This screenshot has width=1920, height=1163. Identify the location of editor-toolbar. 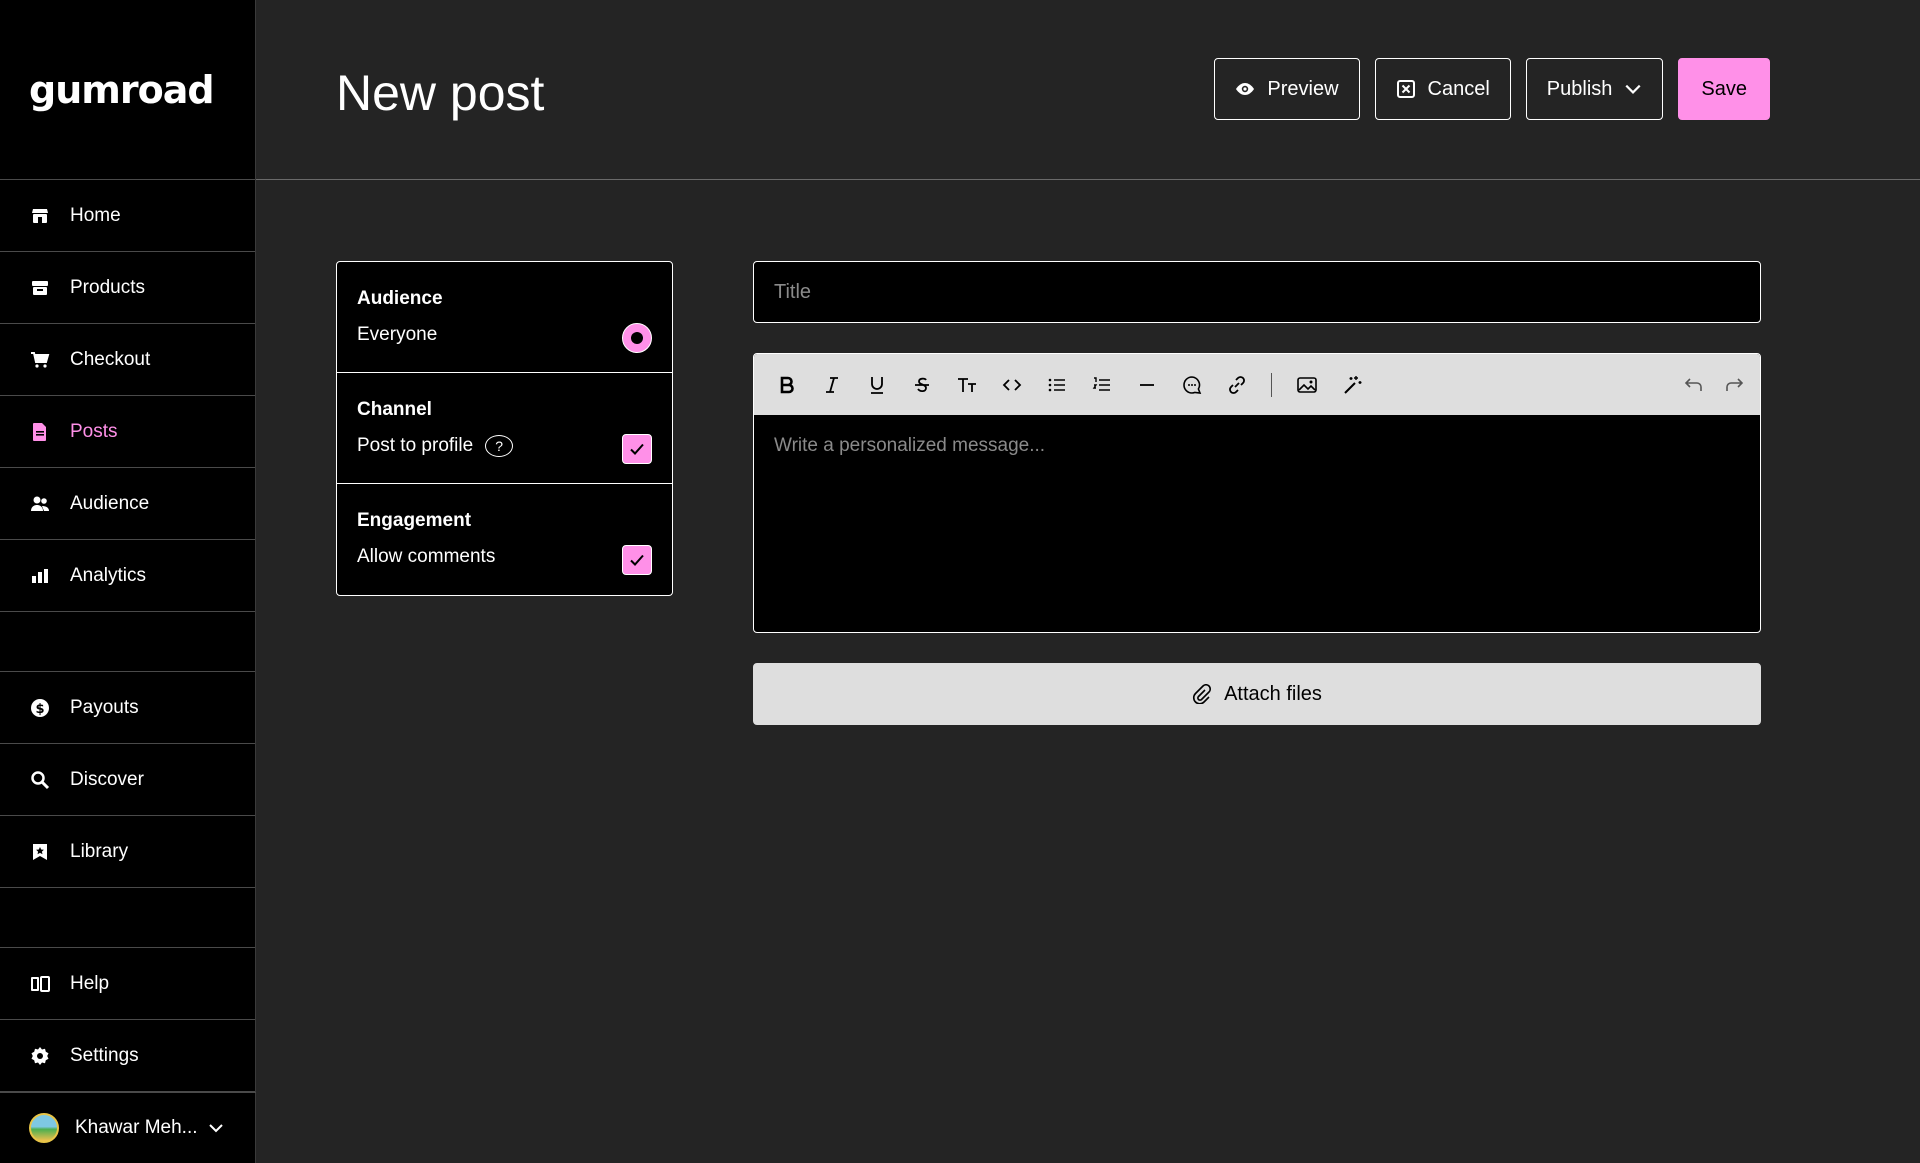
(1257, 384).